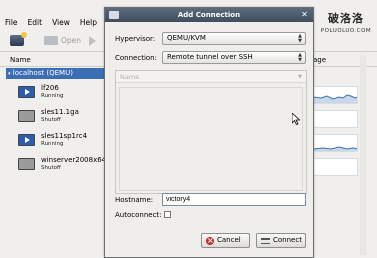  Describe the element at coordinates (60, 112) in the screenshot. I see `vm-name: sles11.1ga` at that location.